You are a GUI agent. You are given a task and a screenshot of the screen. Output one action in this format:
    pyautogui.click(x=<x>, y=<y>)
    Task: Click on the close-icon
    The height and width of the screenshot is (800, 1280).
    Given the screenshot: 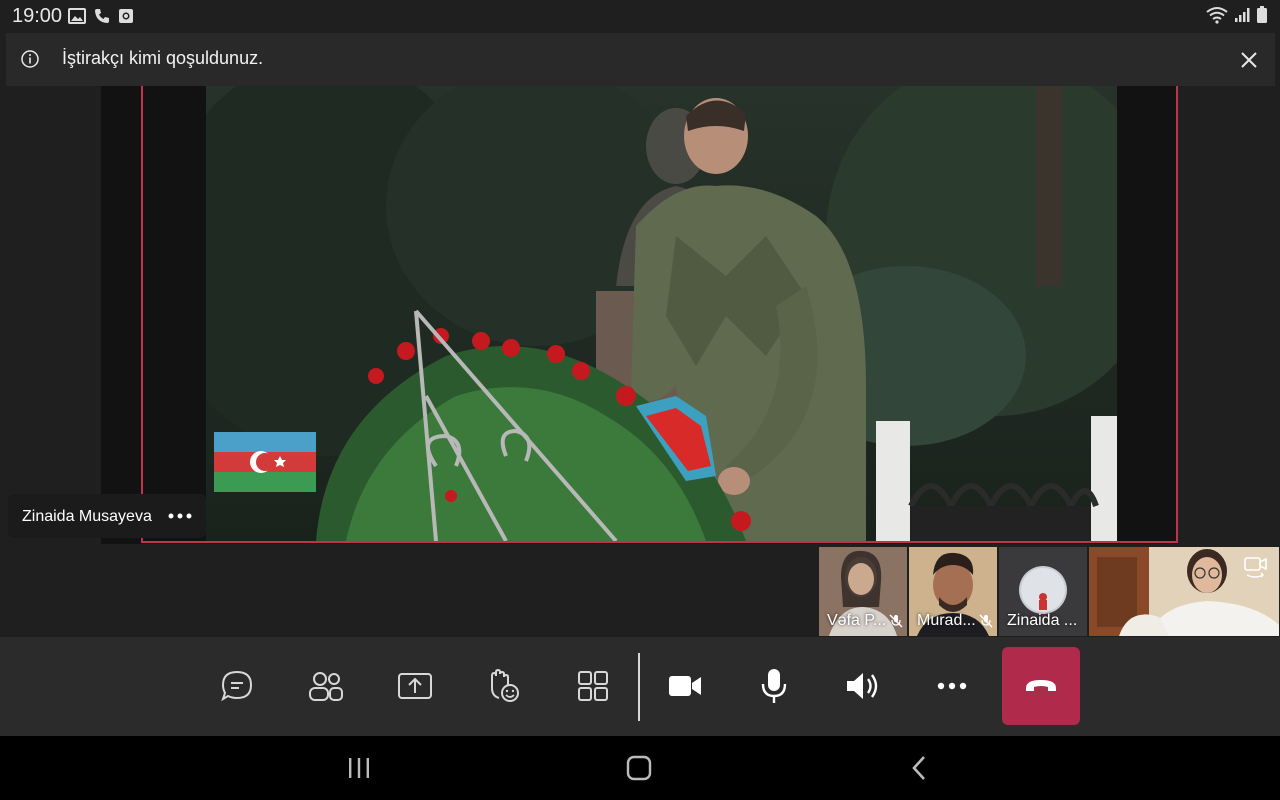 What is the action you would take?
    pyautogui.click(x=1249, y=60)
    